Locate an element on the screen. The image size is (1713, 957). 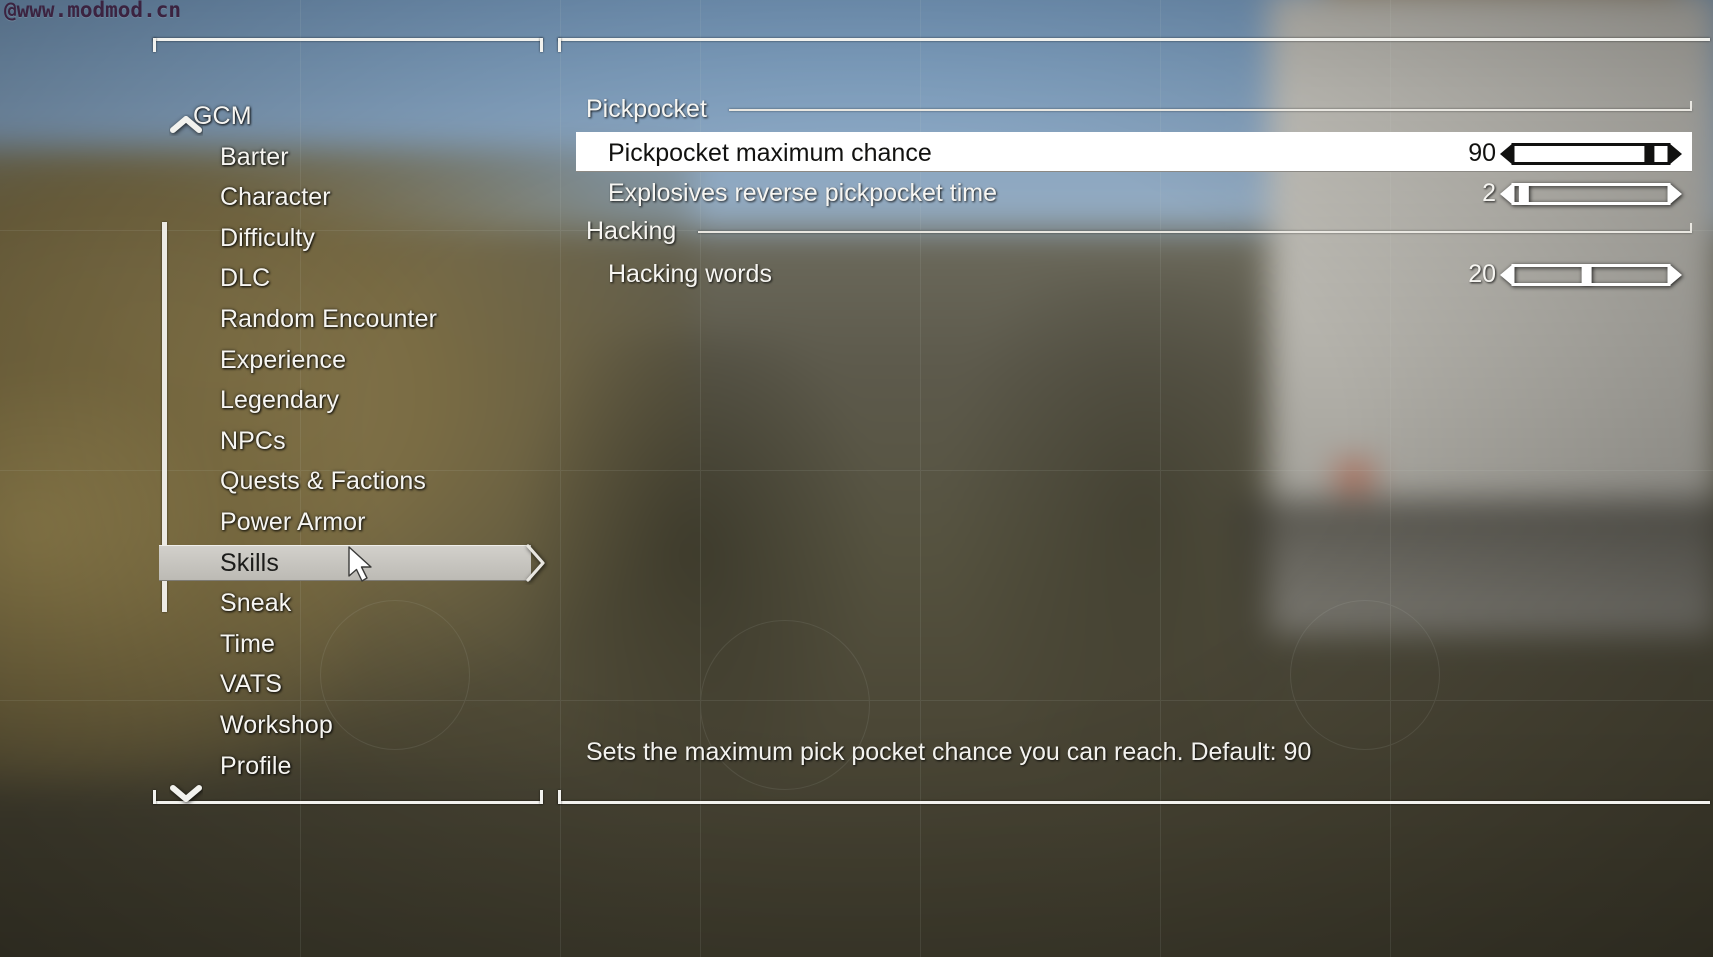
sidebar-item-npcs: NPCs is located at coordinates (348, 441).